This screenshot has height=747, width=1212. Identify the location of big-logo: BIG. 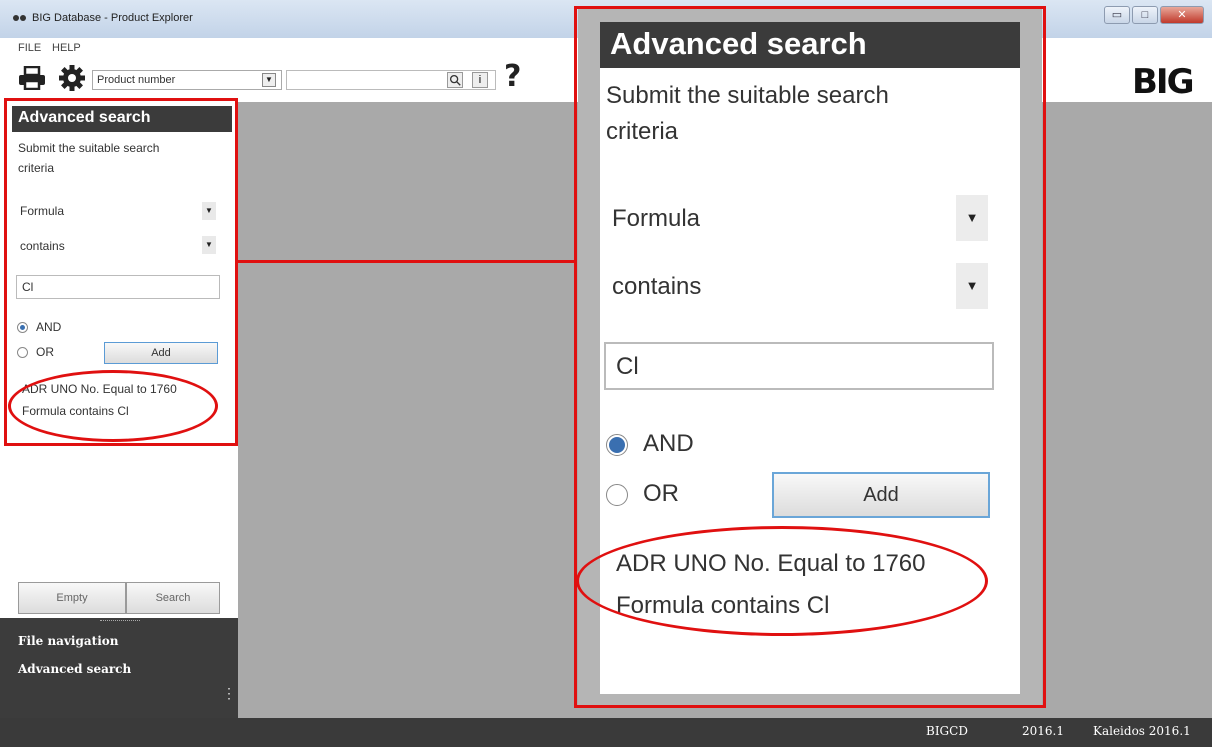
(1163, 82).